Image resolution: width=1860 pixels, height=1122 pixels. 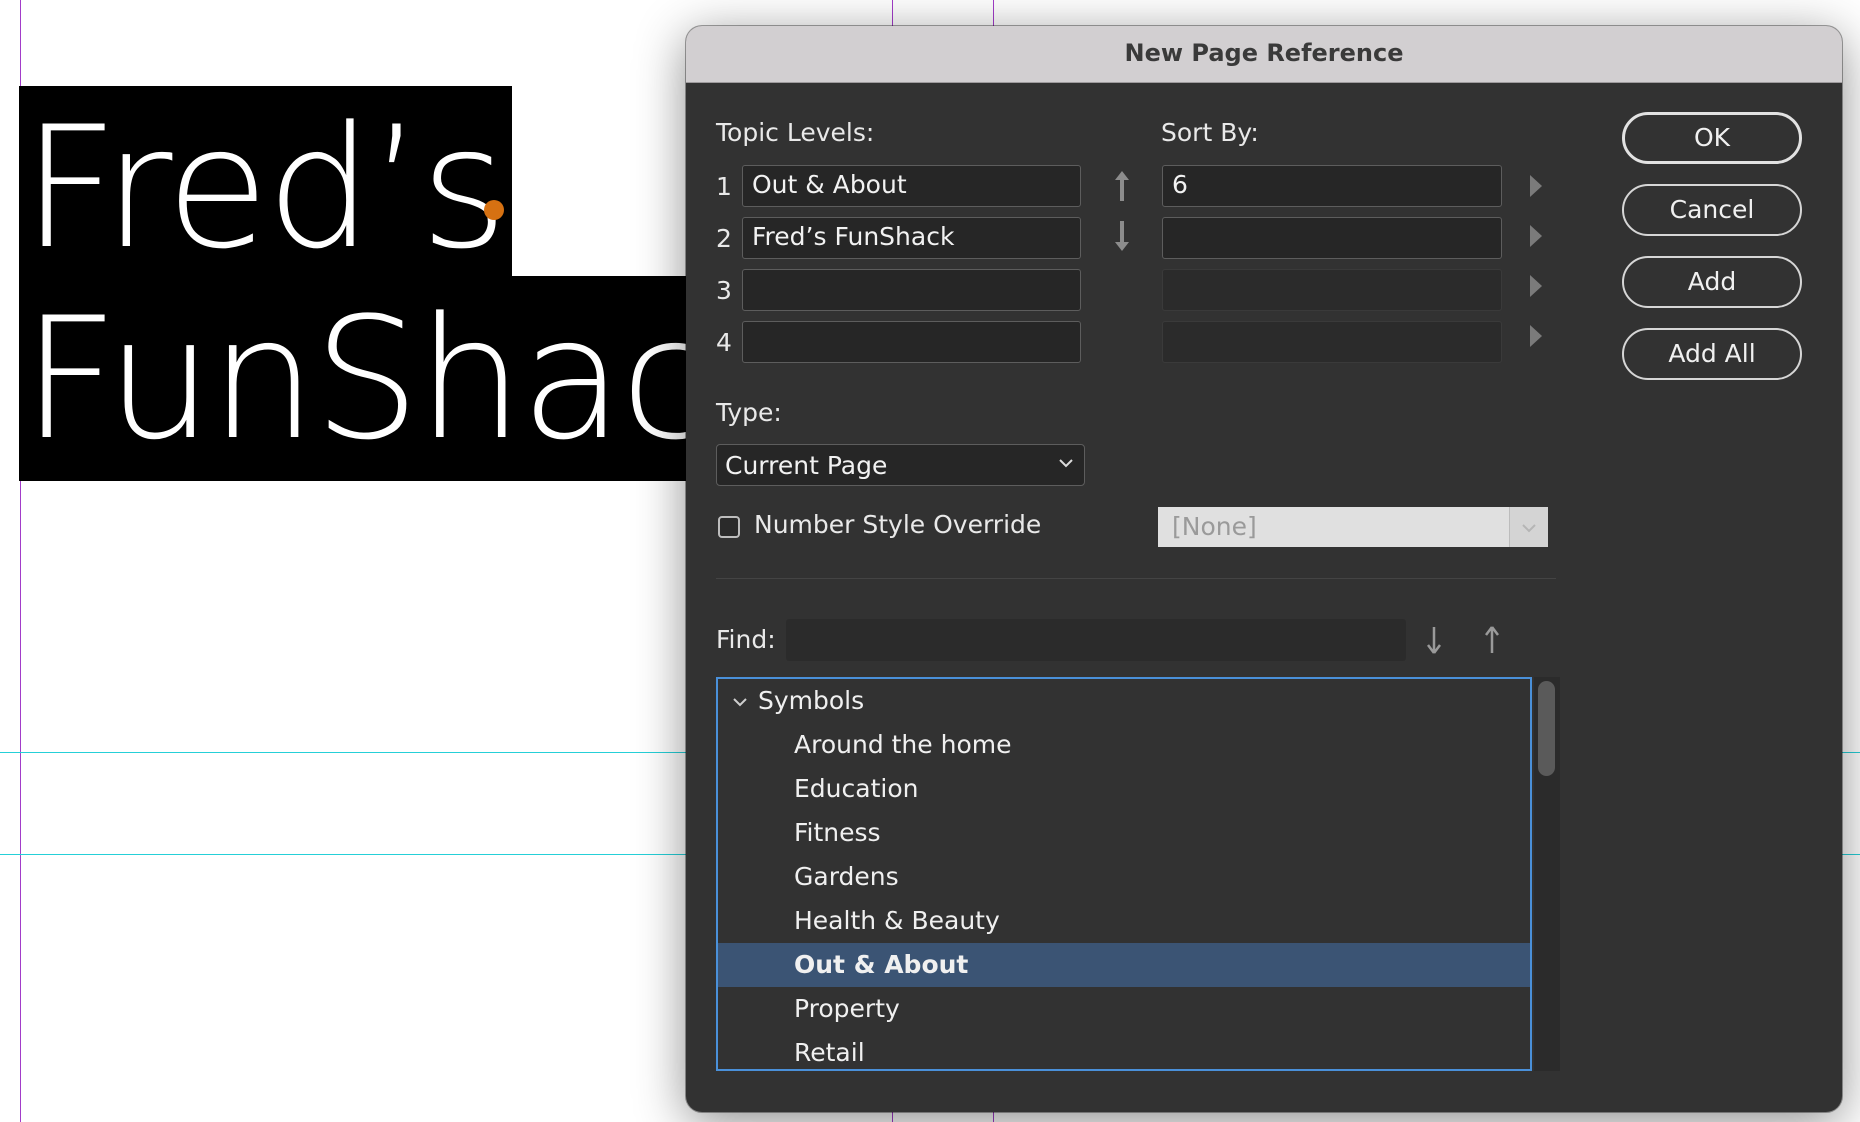 What do you see at coordinates (911, 238) in the screenshot?
I see `topic-level-2-input: Fred’s FunShack` at bounding box center [911, 238].